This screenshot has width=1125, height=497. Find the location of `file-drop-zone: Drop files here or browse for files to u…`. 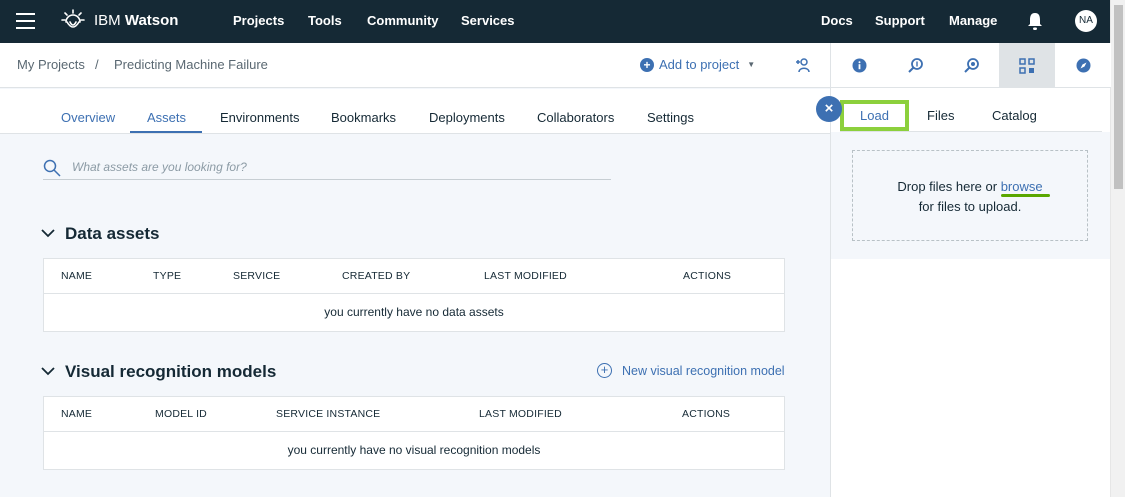

file-drop-zone: Drop files here or browse for files to u… is located at coordinates (970, 195).